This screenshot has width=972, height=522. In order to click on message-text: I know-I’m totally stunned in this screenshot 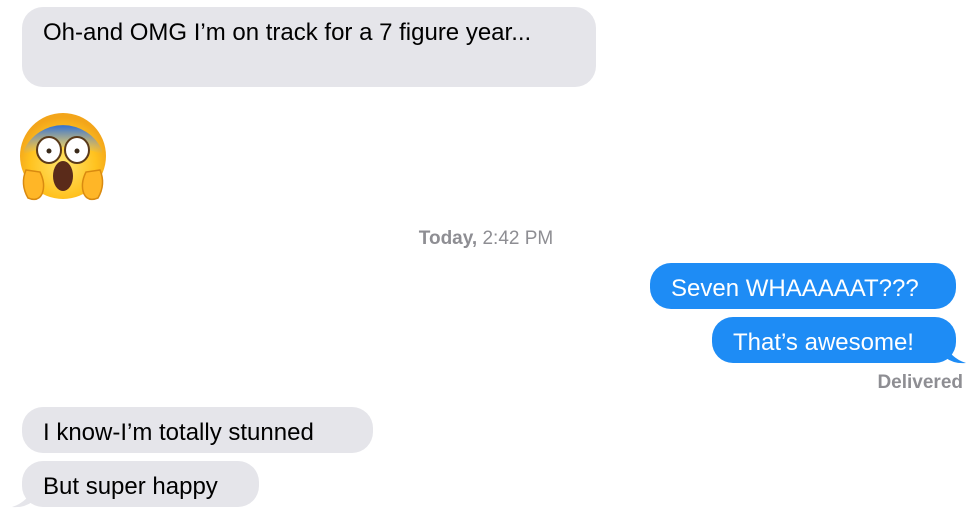, I will do `click(178, 432)`.